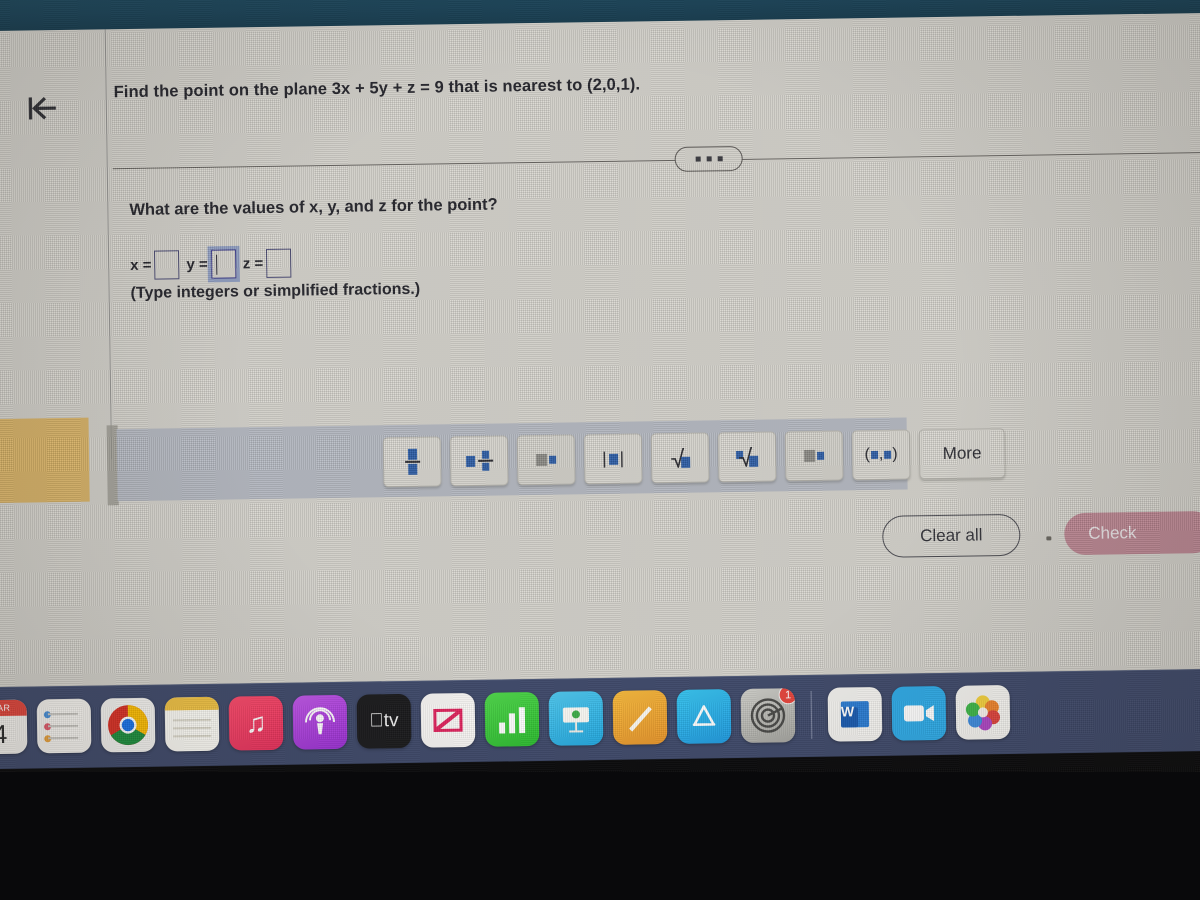  What do you see at coordinates (881, 455) in the screenshot?
I see `ordered-pair-button: (,)` at bounding box center [881, 455].